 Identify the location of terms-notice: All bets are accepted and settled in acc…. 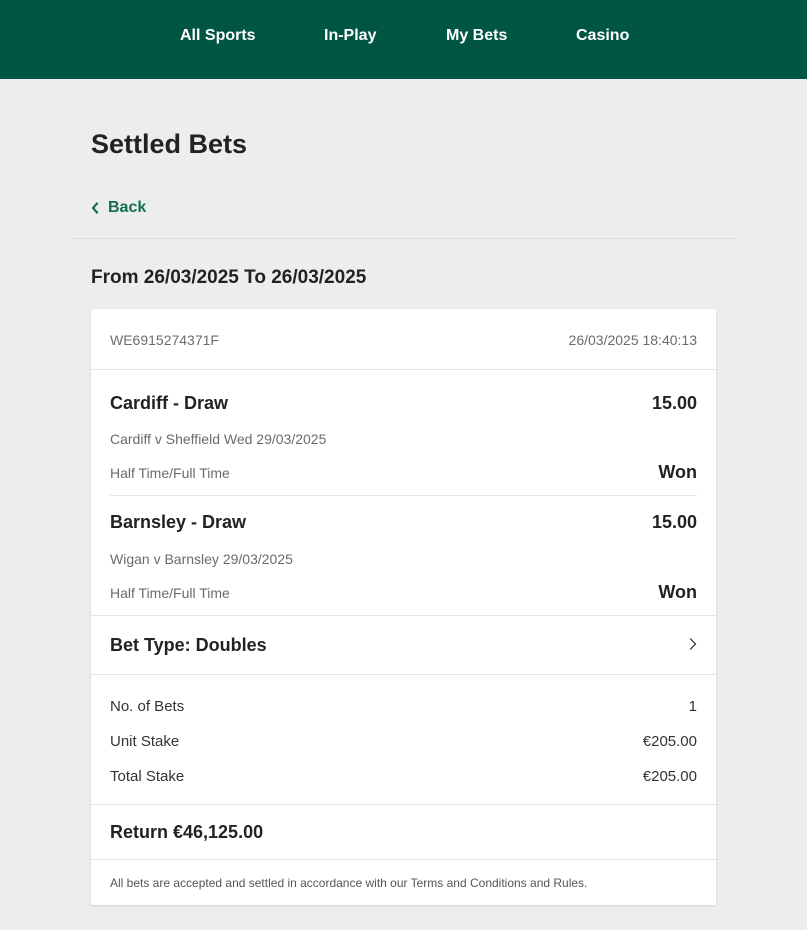
(349, 883).